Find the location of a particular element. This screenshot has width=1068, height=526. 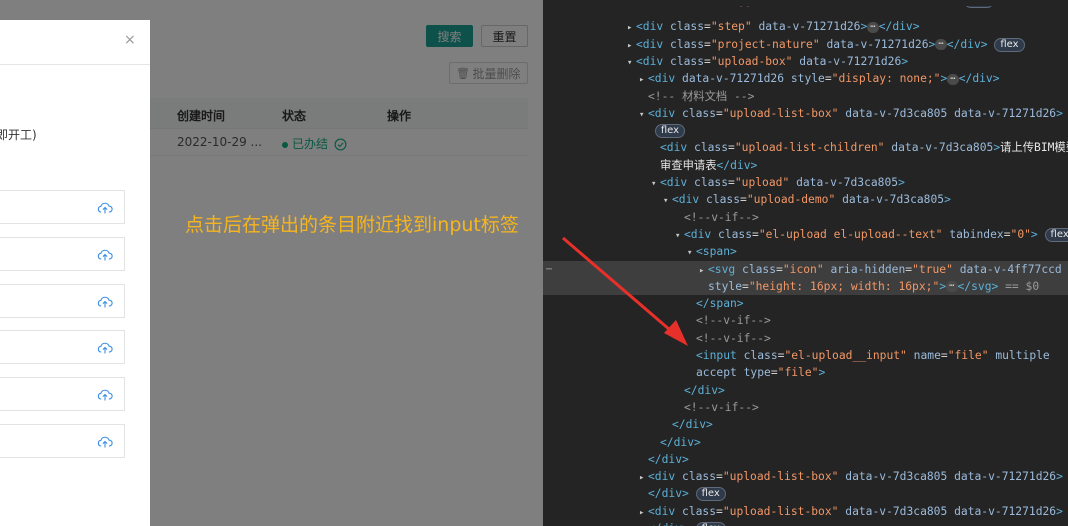

arrow-head is located at coordinates (676, 333).